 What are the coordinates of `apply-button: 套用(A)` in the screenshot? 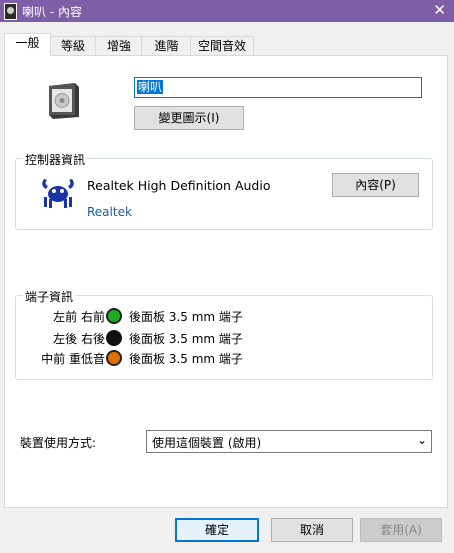 It's located at (401, 530).